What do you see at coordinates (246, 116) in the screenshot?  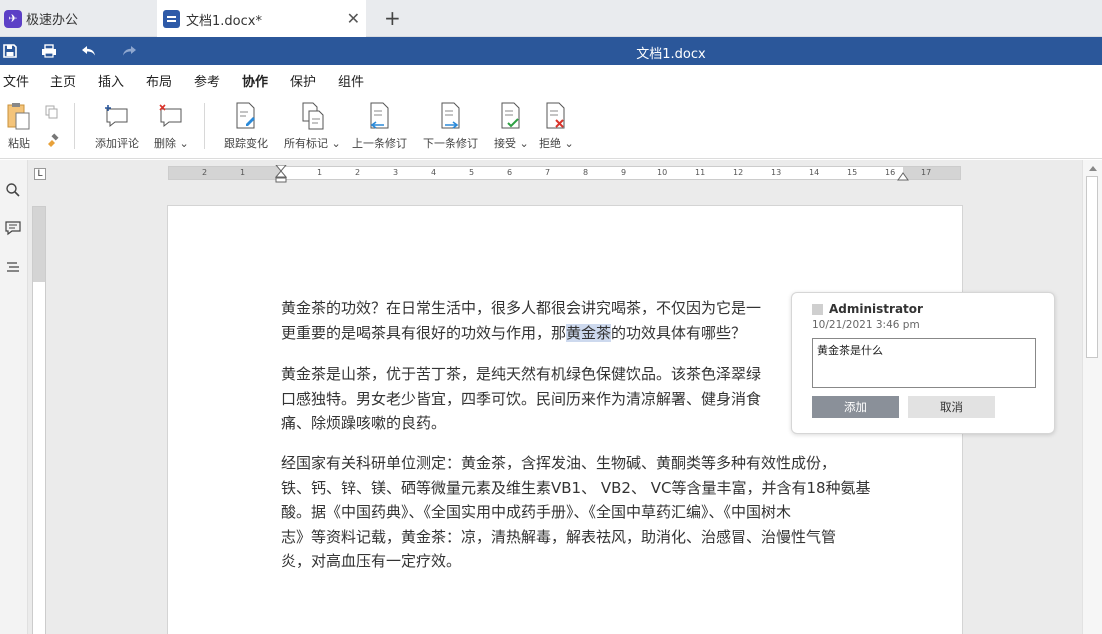 I see `track-changes-icon` at bounding box center [246, 116].